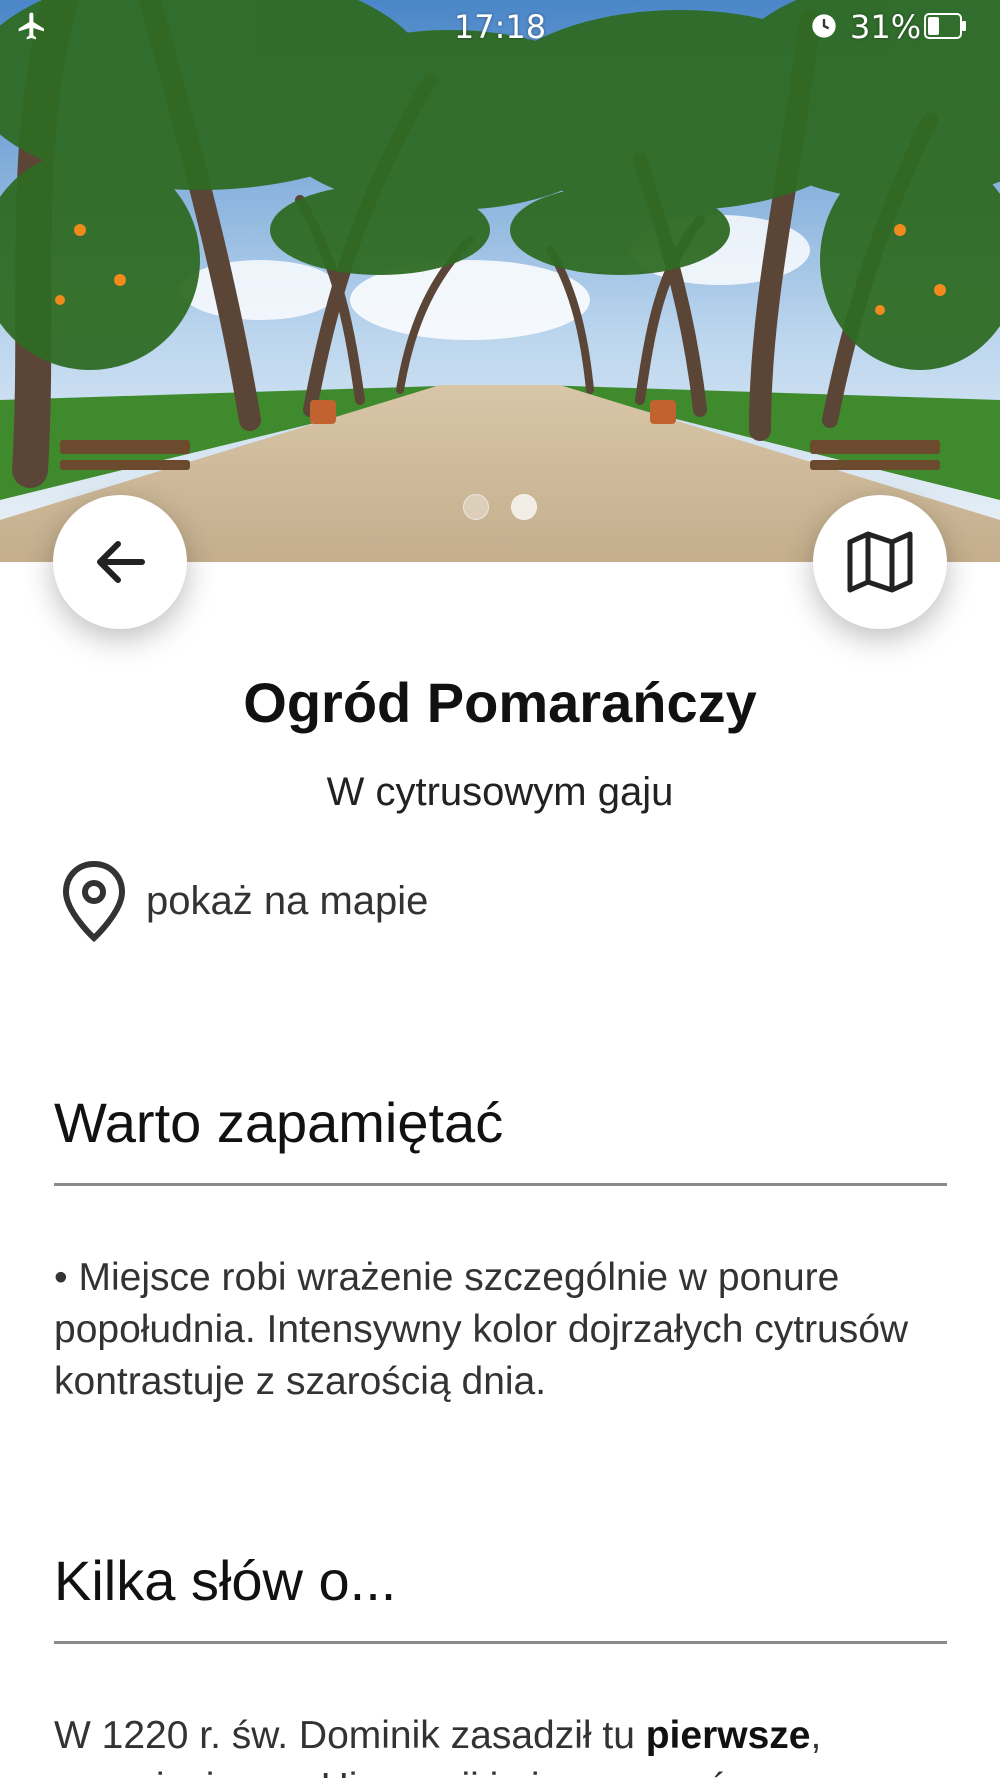 The image size is (1000, 1778). What do you see at coordinates (94, 901) in the screenshot?
I see `location-pin-icon` at bounding box center [94, 901].